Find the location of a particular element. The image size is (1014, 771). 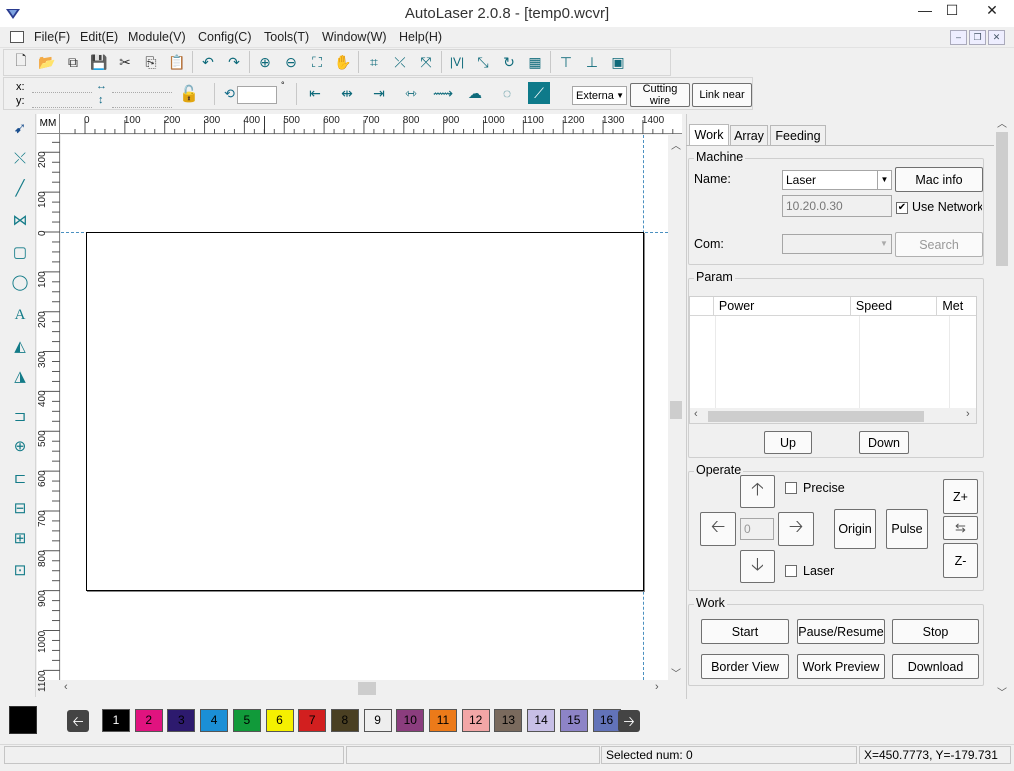

scroll-right-icon: › is located at coordinates (968, 414).